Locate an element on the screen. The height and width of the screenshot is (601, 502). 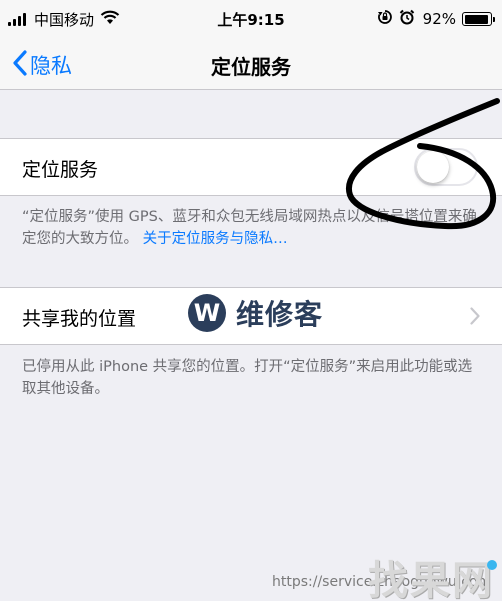
location-services-toggle is located at coordinates (446, 167).